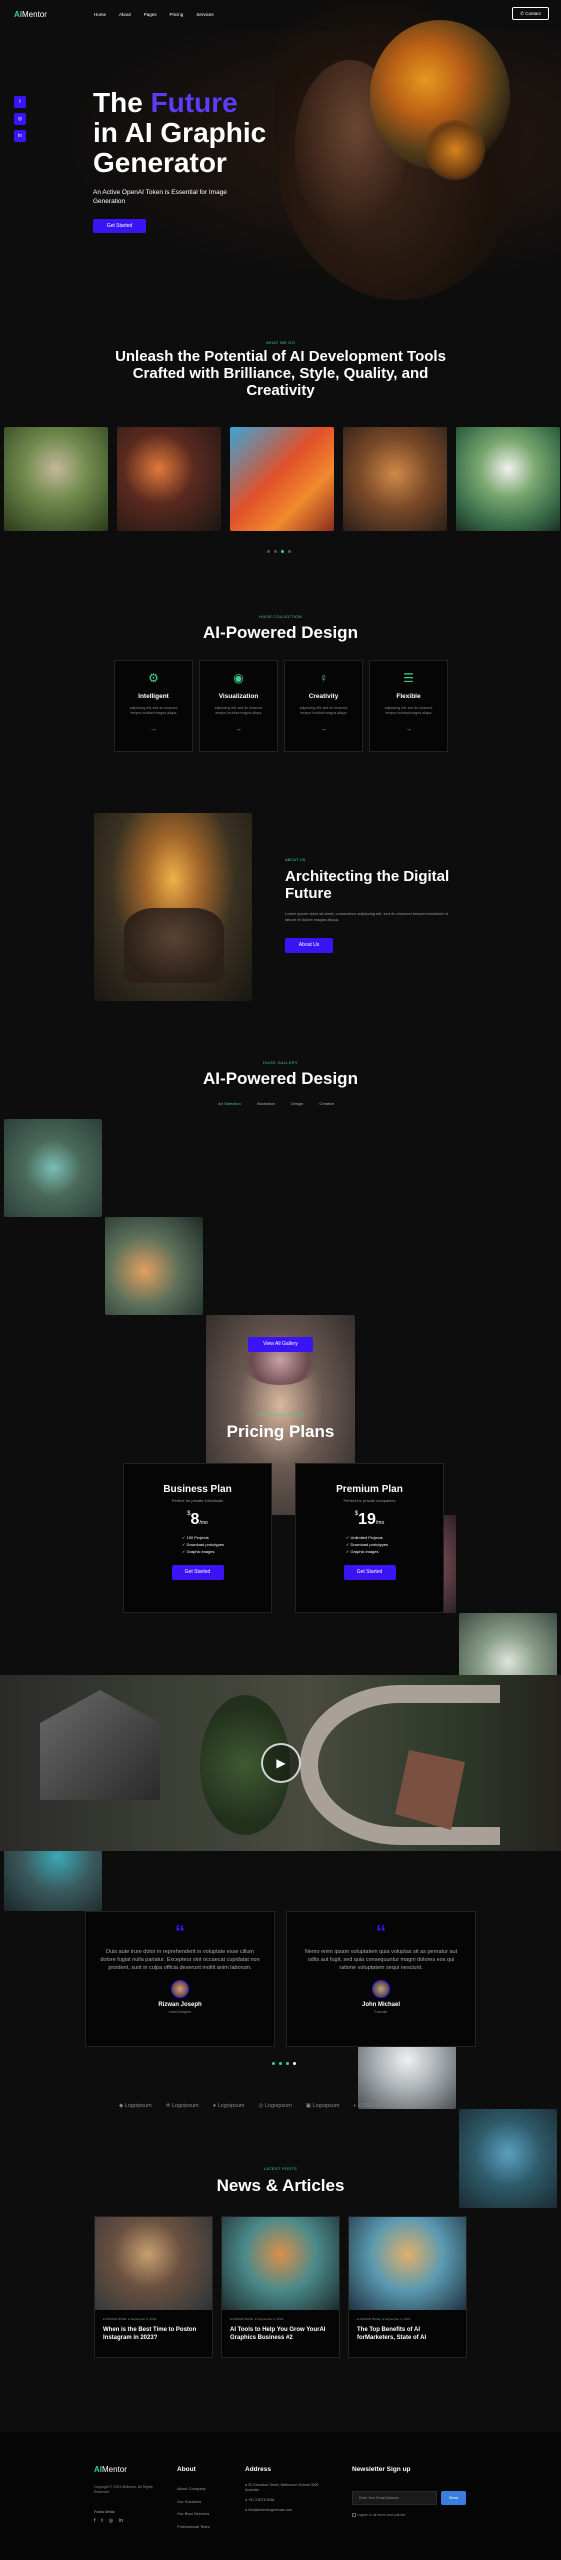  Describe the element at coordinates (30, 14) in the screenshot. I see `logo: AIMentor` at that location.